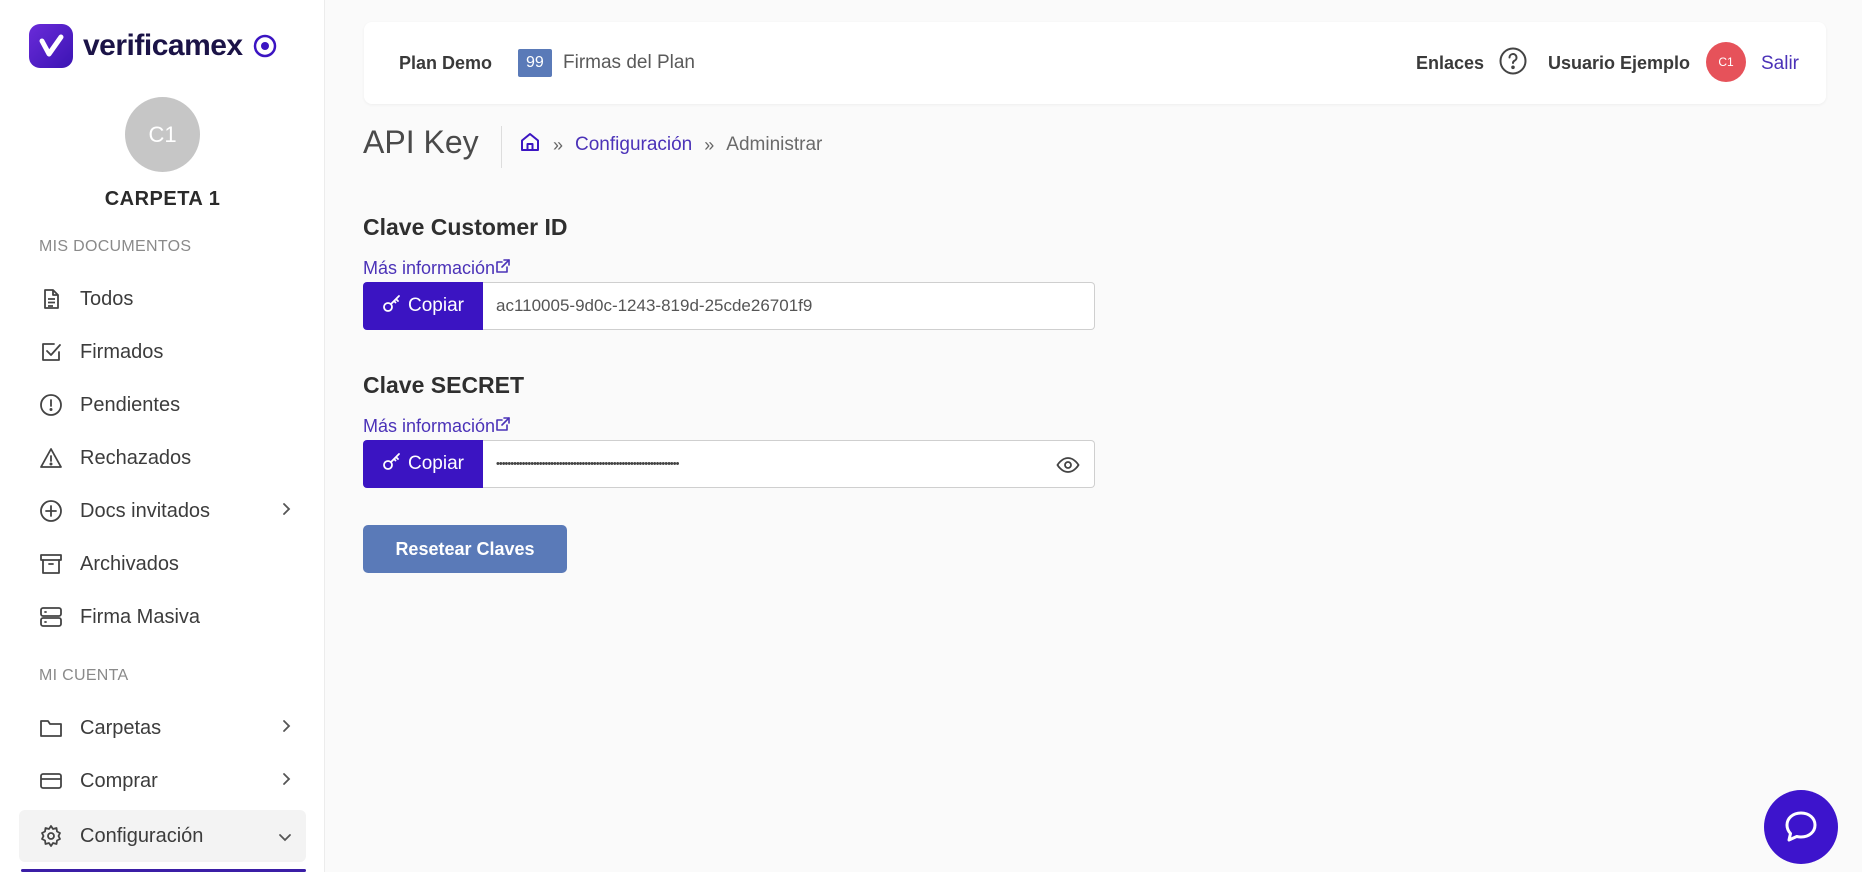 This screenshot has height=872, width=1862. Describe the element at coordinates (163, 45) in the screenshot. I see `brand-name: verificamex` at that location.